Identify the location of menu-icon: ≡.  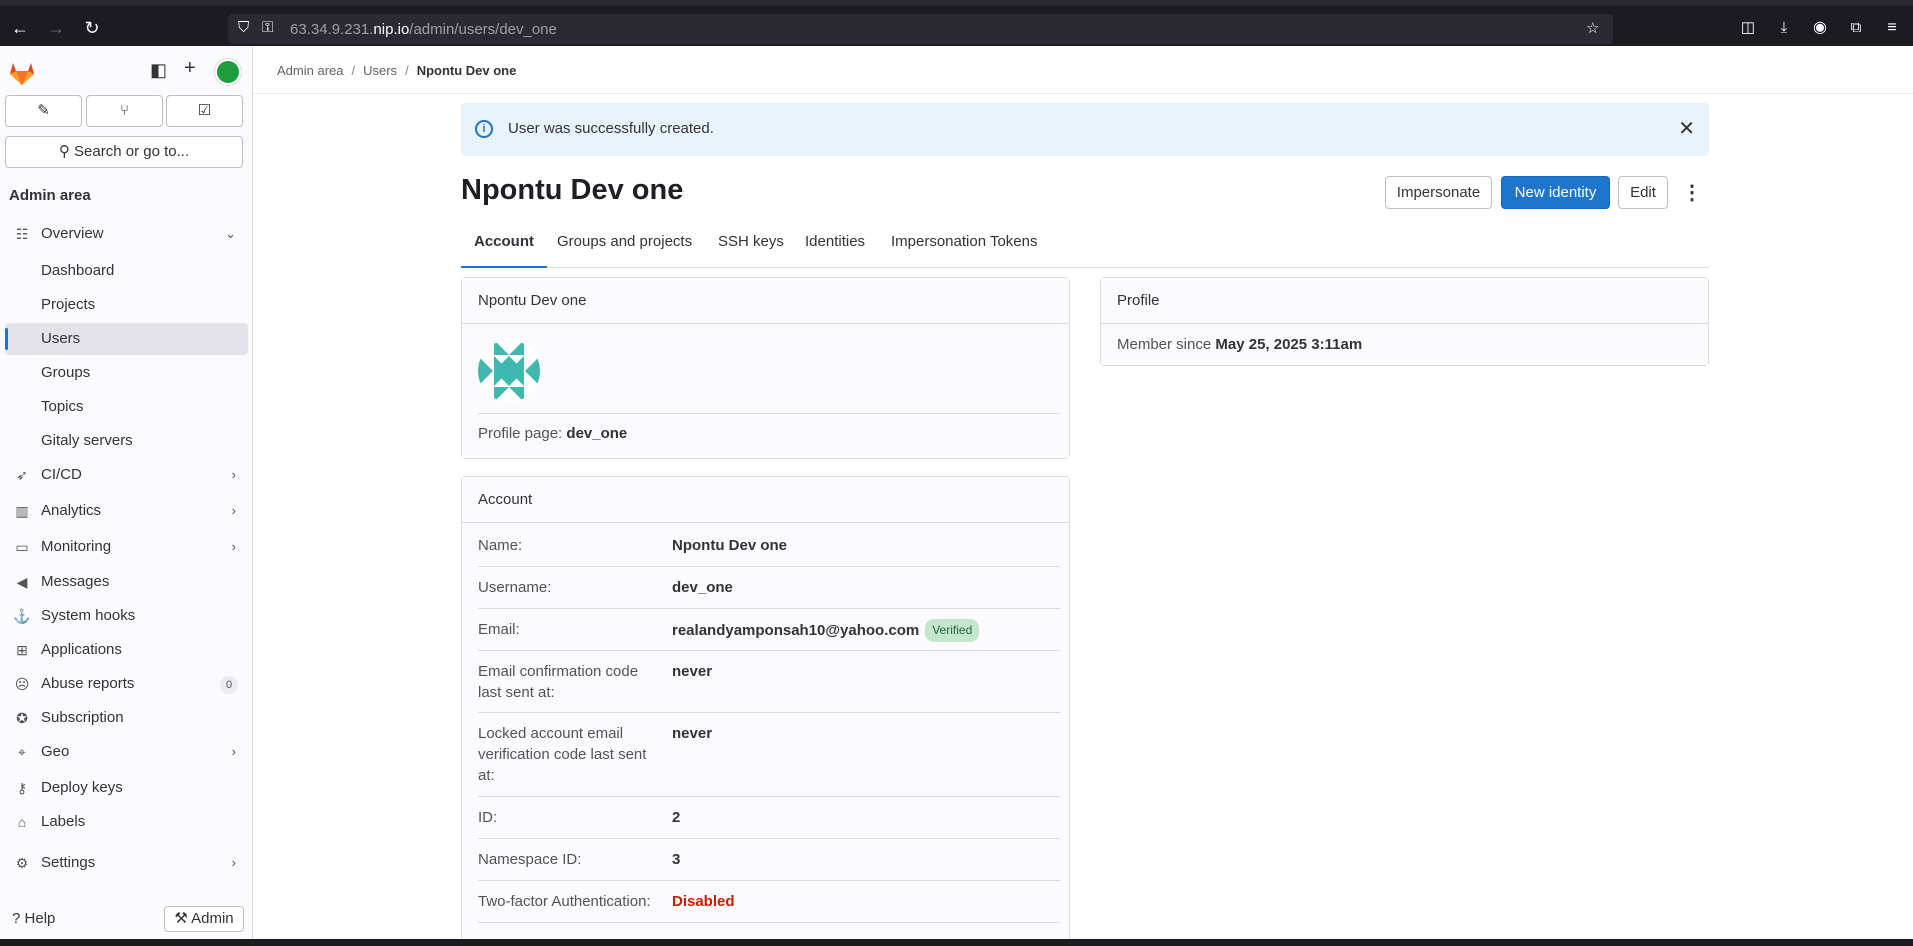
(1892, 28).